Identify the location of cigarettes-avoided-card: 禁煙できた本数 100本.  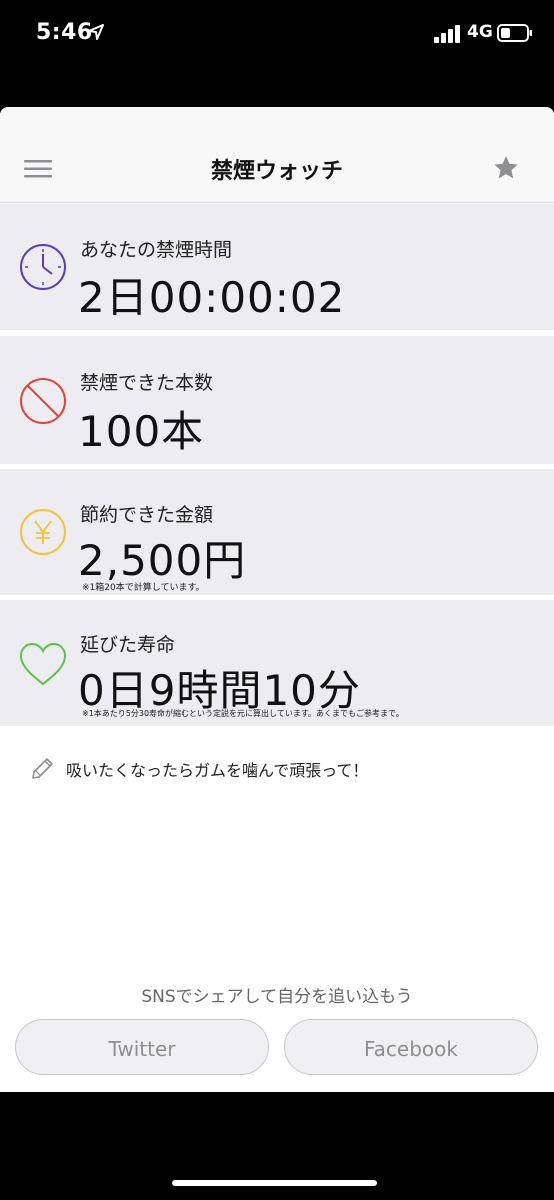
(277, 400).